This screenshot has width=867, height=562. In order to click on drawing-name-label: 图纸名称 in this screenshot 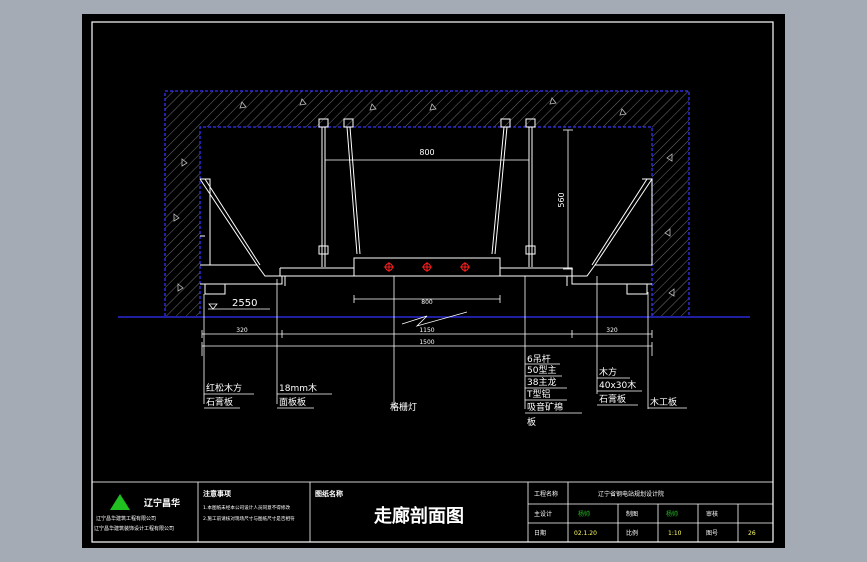, I will do `click(329, 493)`.